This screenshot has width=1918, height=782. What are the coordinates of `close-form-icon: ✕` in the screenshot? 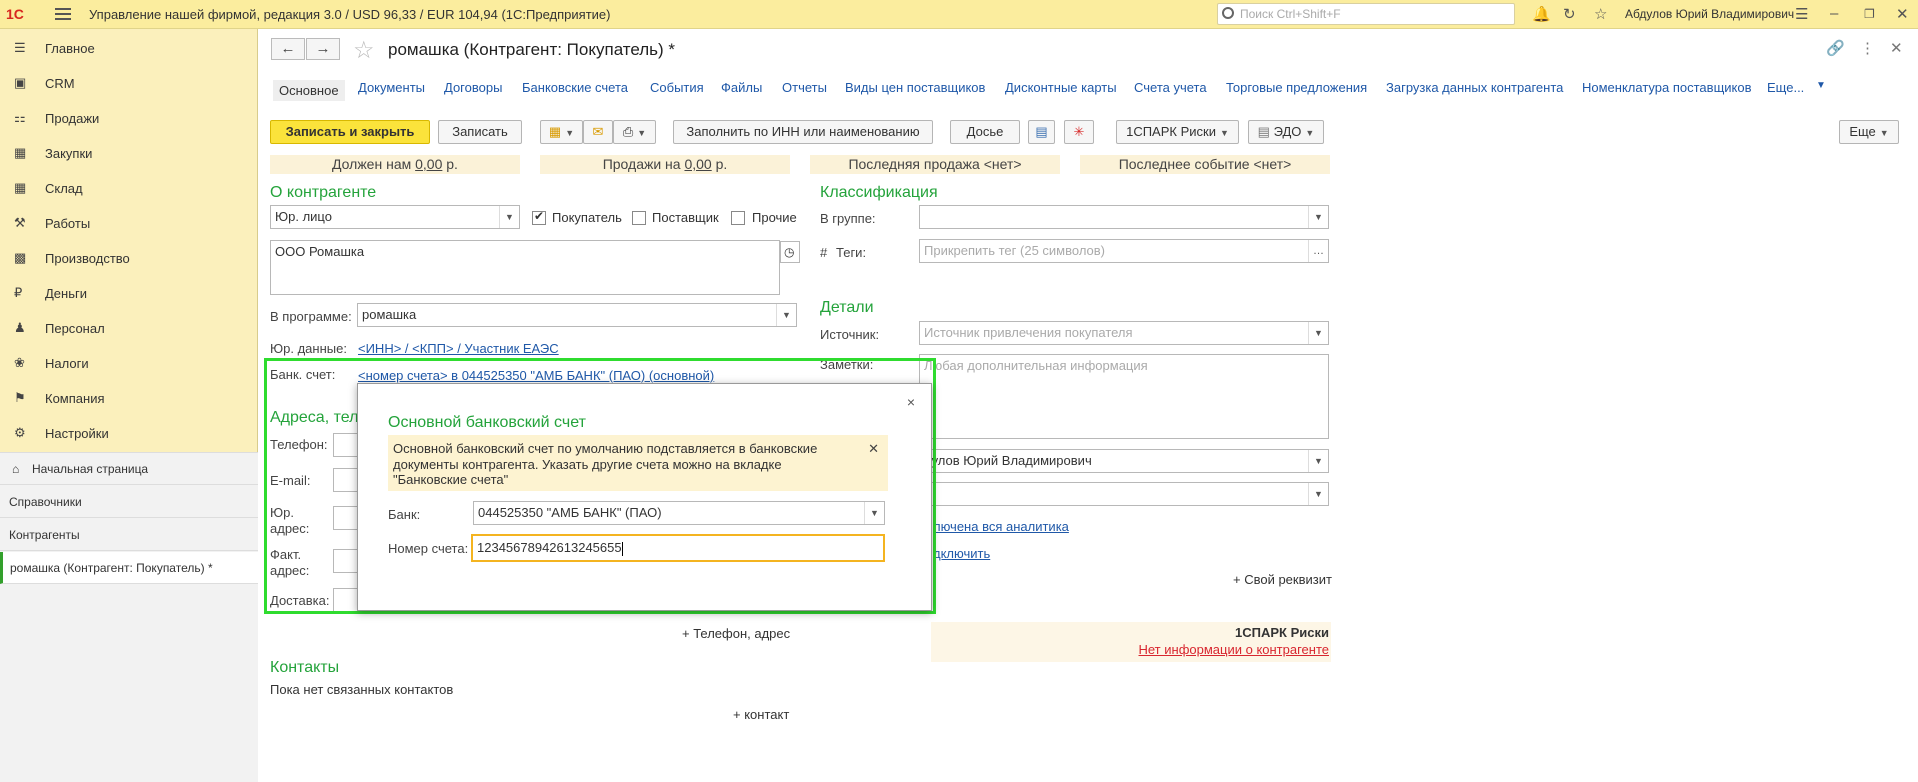 It's located at (1896, 48).